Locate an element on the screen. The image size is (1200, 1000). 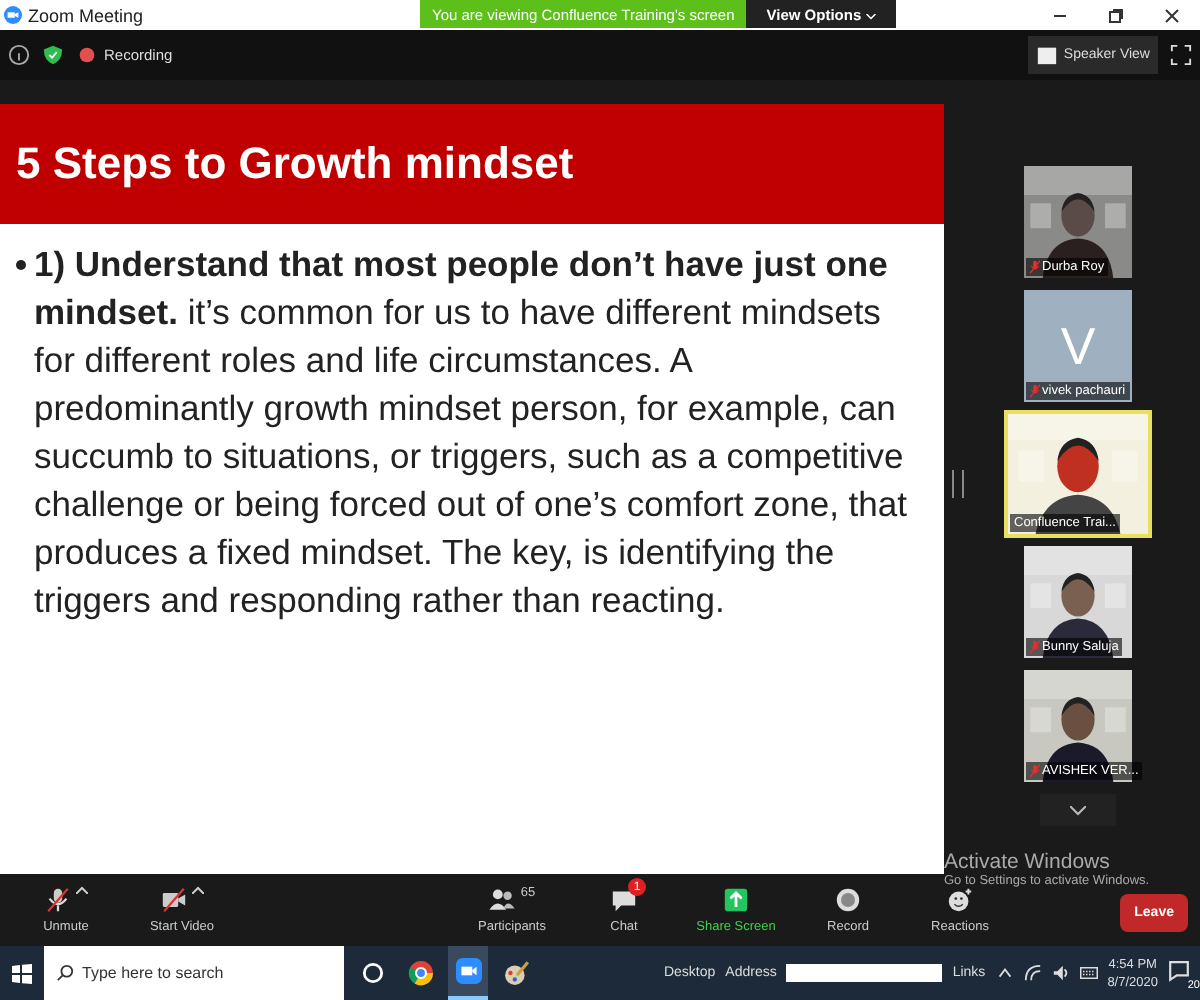
tray-up-icon is located at coordinates (1004, 973).